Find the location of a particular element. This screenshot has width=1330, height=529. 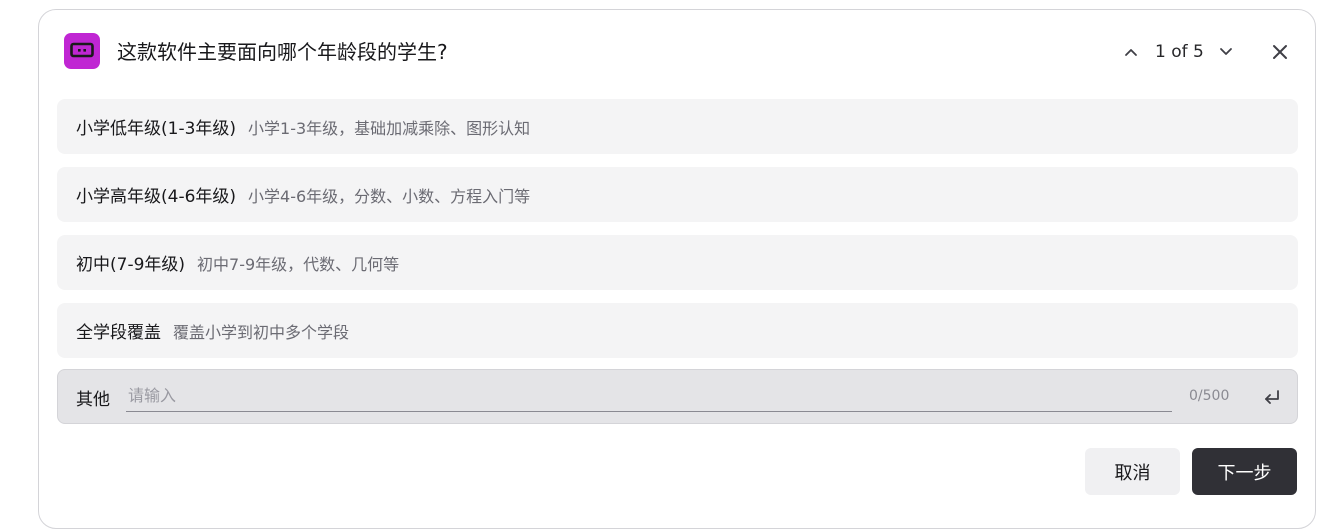

option-item: 小学高年级(4-6年级) 小学4-6年级，分数、小数、方程入门等 is located at coordinates (677, 194).